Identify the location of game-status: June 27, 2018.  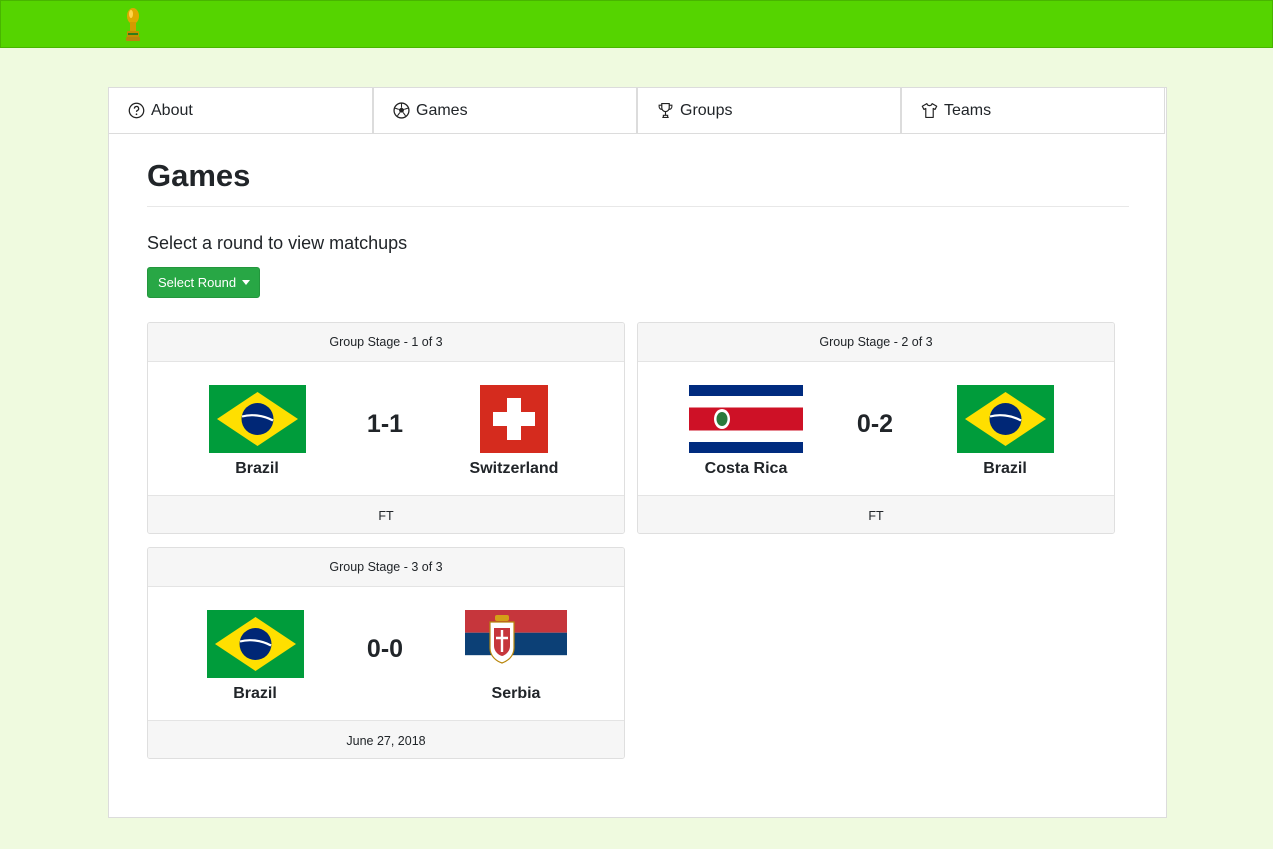
(386, 739).